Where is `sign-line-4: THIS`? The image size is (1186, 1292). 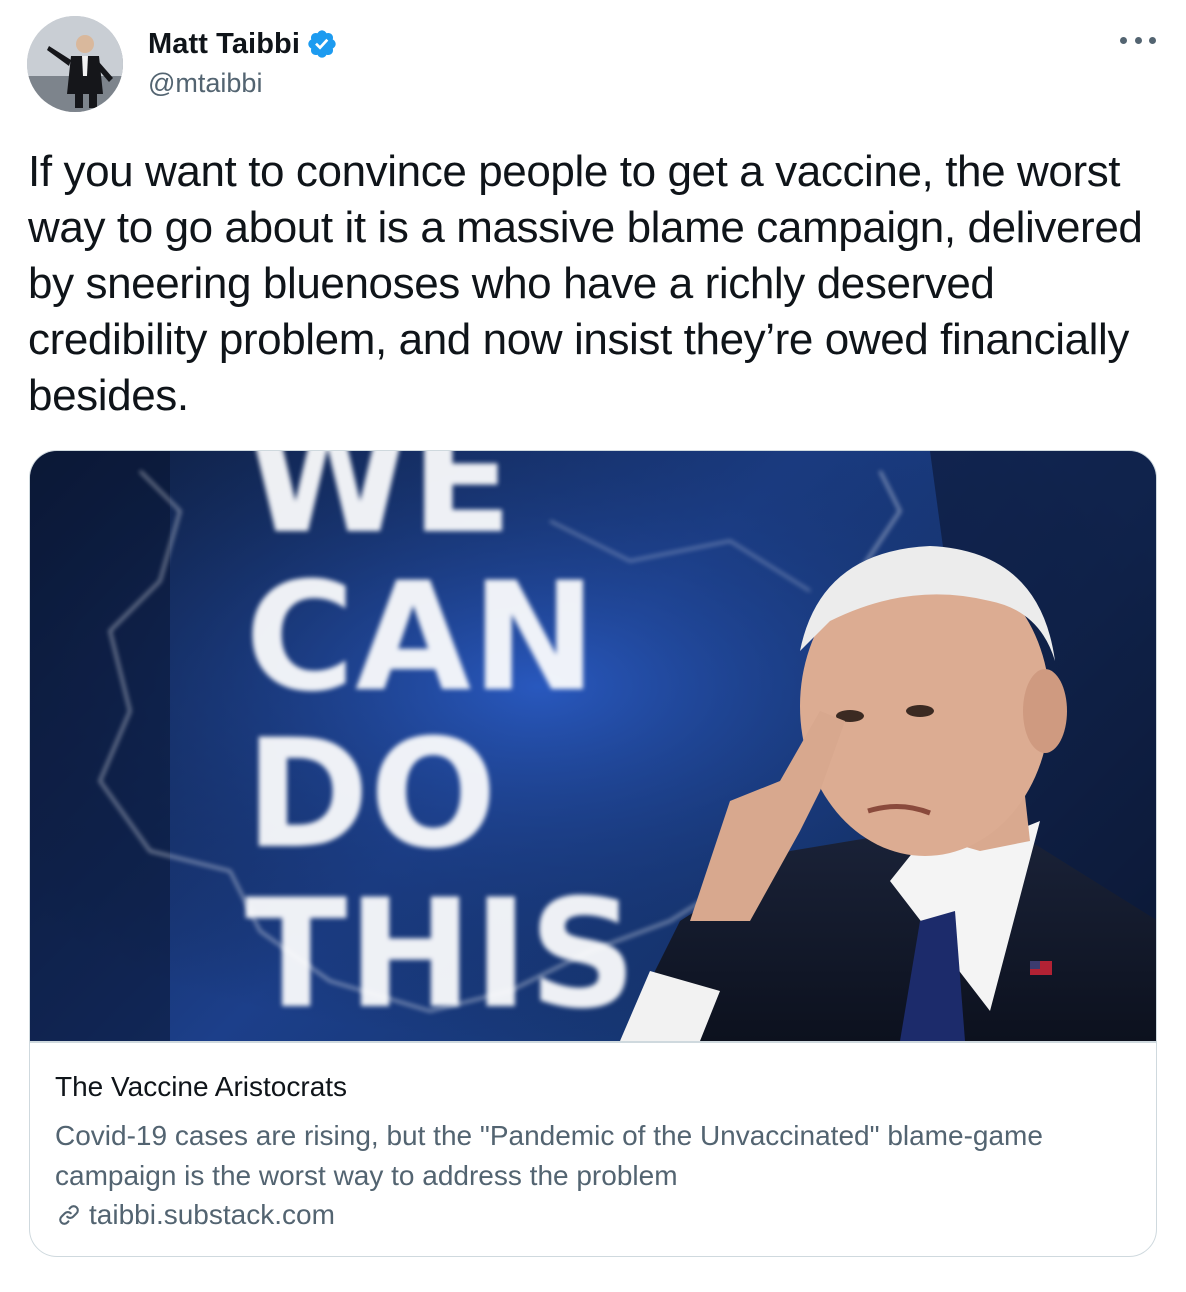
sign-line-4: THIS is located at coordinates (441, 954).